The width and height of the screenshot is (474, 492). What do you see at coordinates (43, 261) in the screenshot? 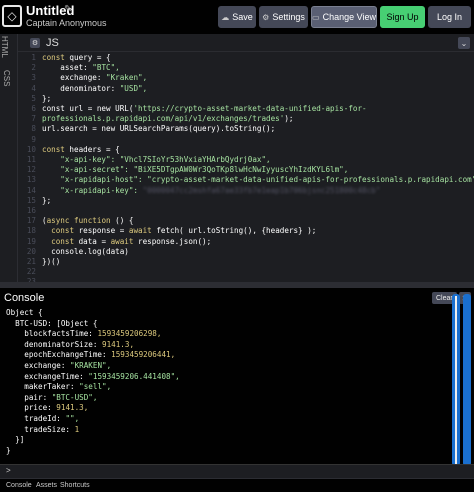
I see `code-line: 21})()` at bounding box center [43, 261].